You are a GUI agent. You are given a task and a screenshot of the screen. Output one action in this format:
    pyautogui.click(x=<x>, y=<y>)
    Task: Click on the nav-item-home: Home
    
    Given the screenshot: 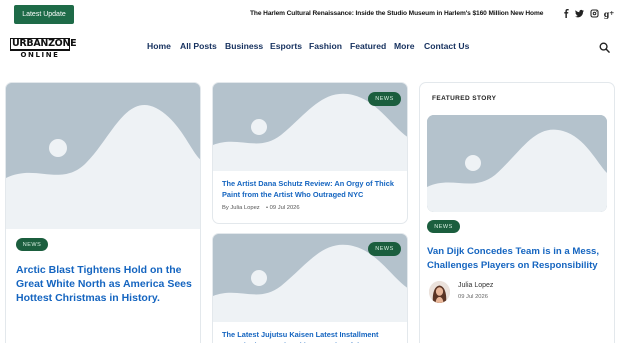 What is the action you would take?
    pyautogui.click(x=159, y=46)
    